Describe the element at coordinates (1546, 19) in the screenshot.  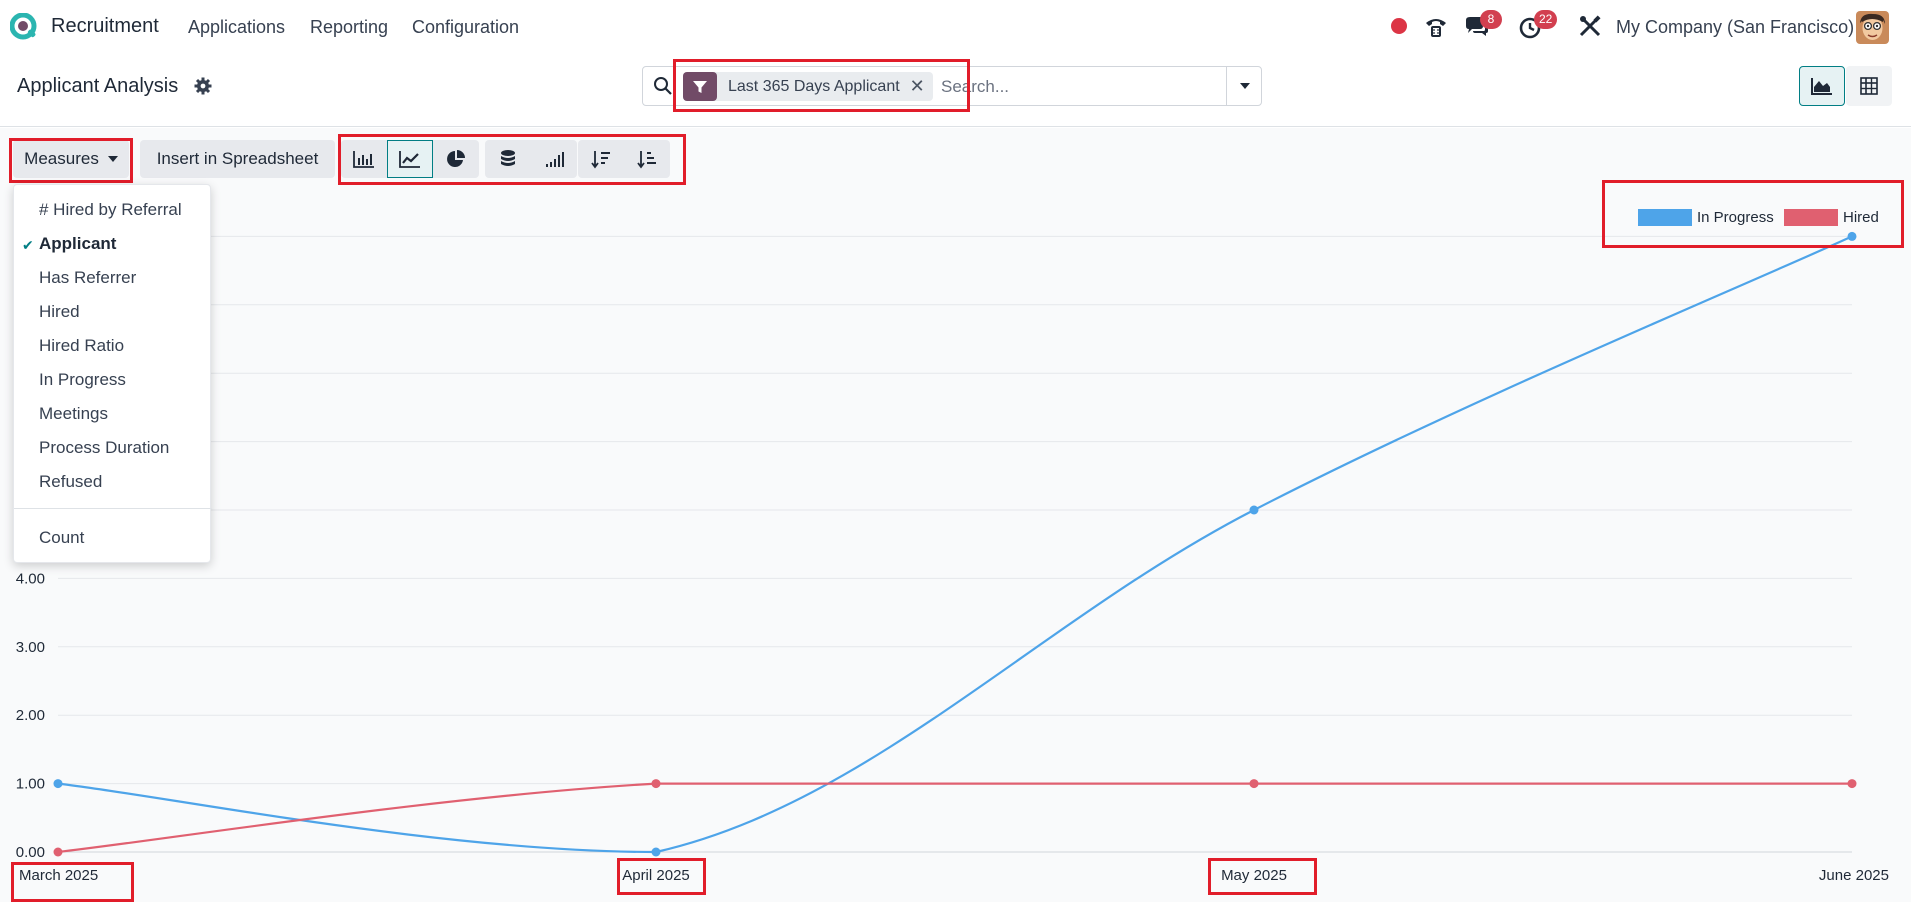
I see `activities-badge: 22` at that location.